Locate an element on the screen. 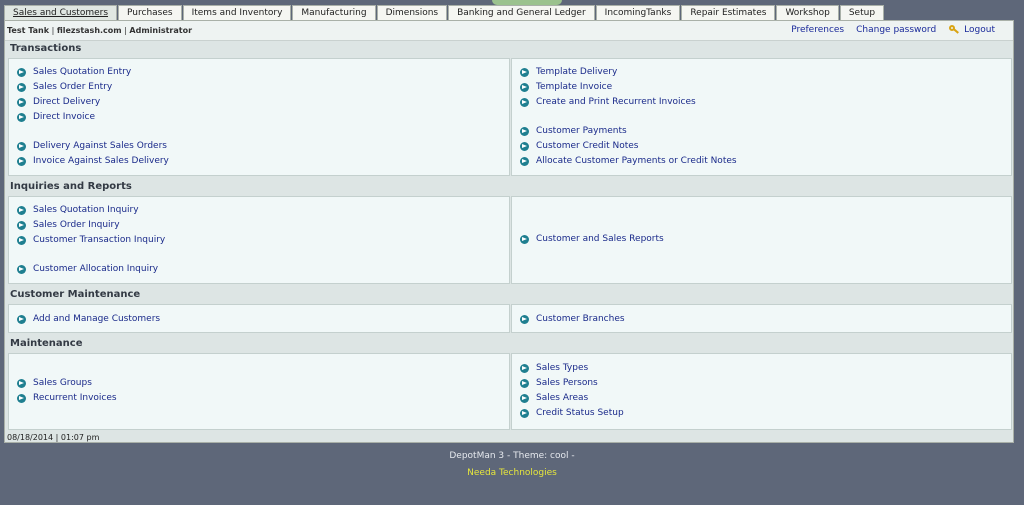 The width and height of the screenshot is (1024, 505). menu-item-customer-credit-notes: Customer Credit Notes is located at coordinates (579, 146).